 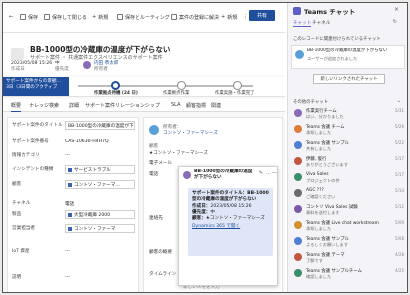 What do you see at coordinates (154, 146) in the screenshot?
I see `customer-label: 顧客` at bounding box center [154, 146].